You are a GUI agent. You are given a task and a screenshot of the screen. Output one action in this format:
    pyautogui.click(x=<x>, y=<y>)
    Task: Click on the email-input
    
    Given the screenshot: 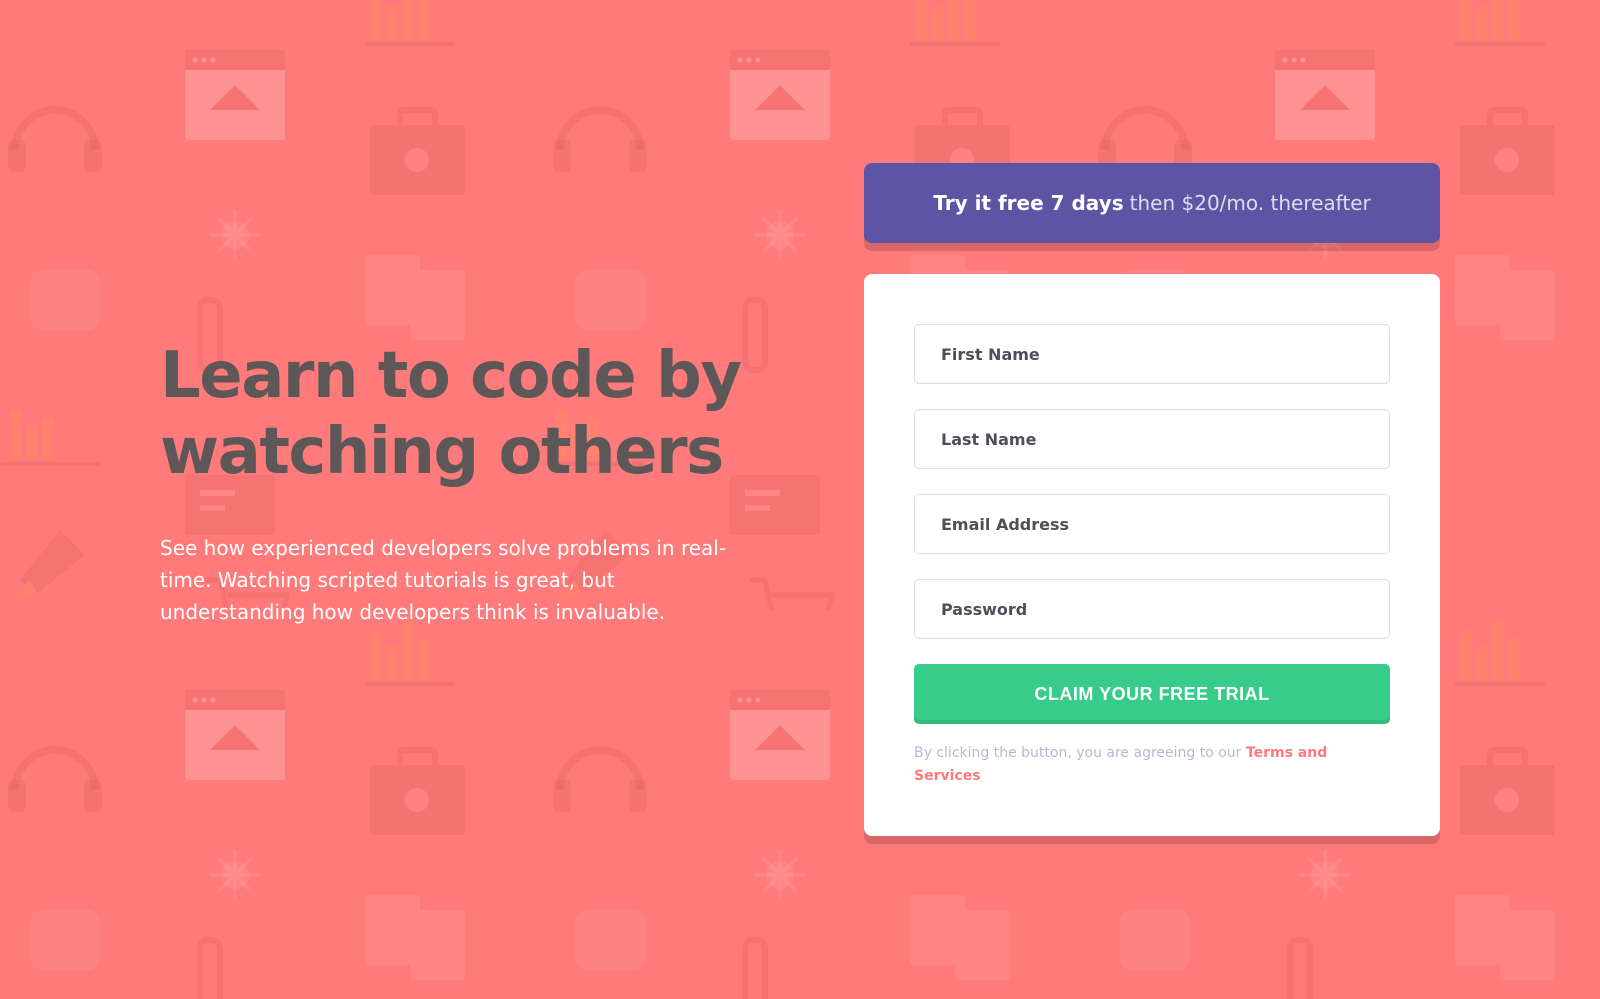 What is the action you would take?
    pyautogui.click(x=1152, y=524)
    